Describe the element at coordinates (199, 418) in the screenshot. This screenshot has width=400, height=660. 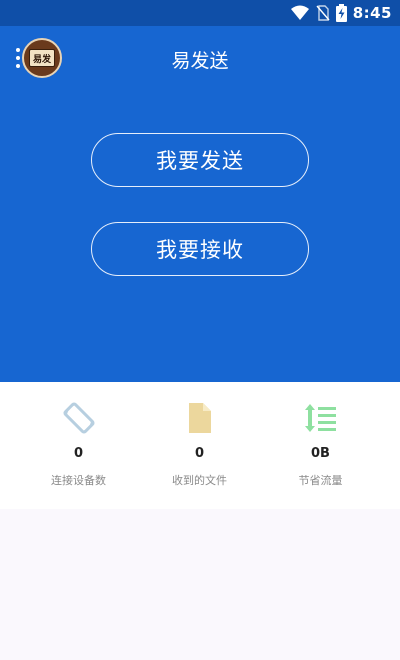
I see `file-icon` at that location.